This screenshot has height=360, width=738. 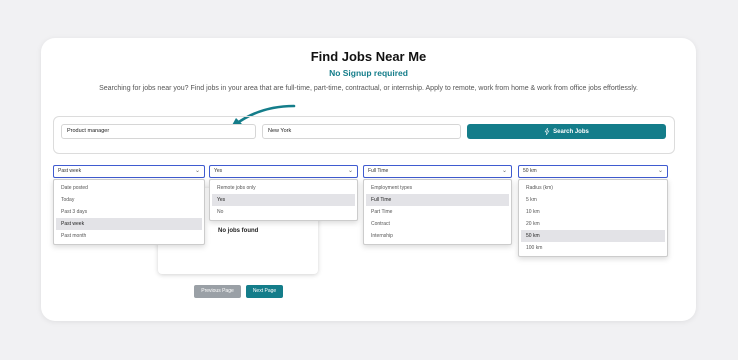 I want to click on dropdown-option: Date posted, so click(x=129, y=188).